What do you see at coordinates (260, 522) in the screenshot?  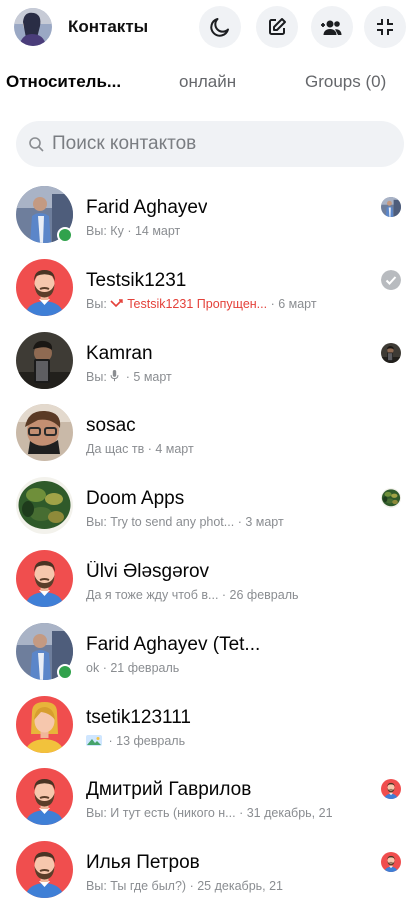 I see `message-date: · 3 март` at bounding box center [260, 522].